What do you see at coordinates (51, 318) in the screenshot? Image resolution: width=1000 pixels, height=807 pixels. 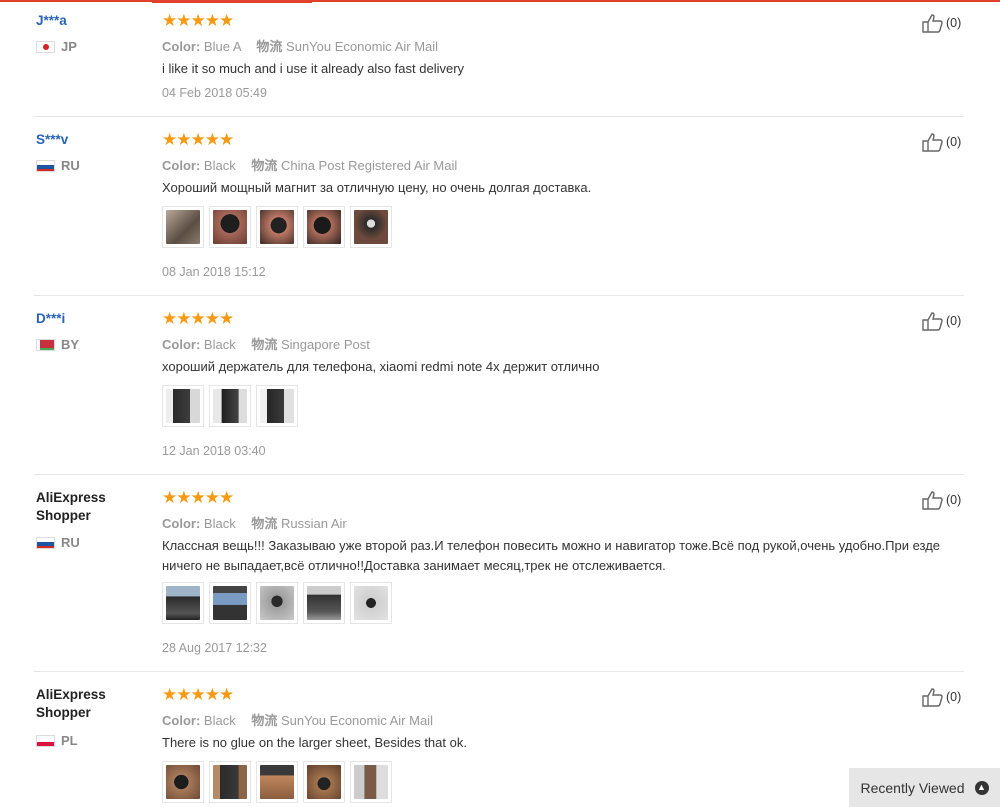 I see `reviewer-name: D***i` at bounding box center [51, 318].